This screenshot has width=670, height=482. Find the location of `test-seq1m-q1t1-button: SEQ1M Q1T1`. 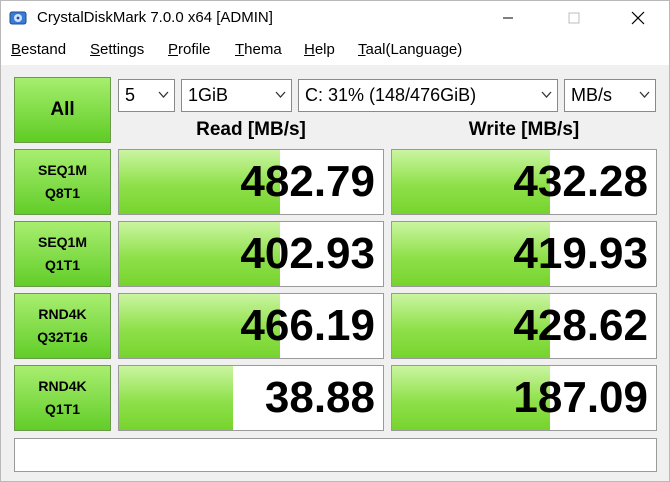

test-seq1m-q1t1-button: SEQ1M Q1T1 is located at coordinates (62, 254).